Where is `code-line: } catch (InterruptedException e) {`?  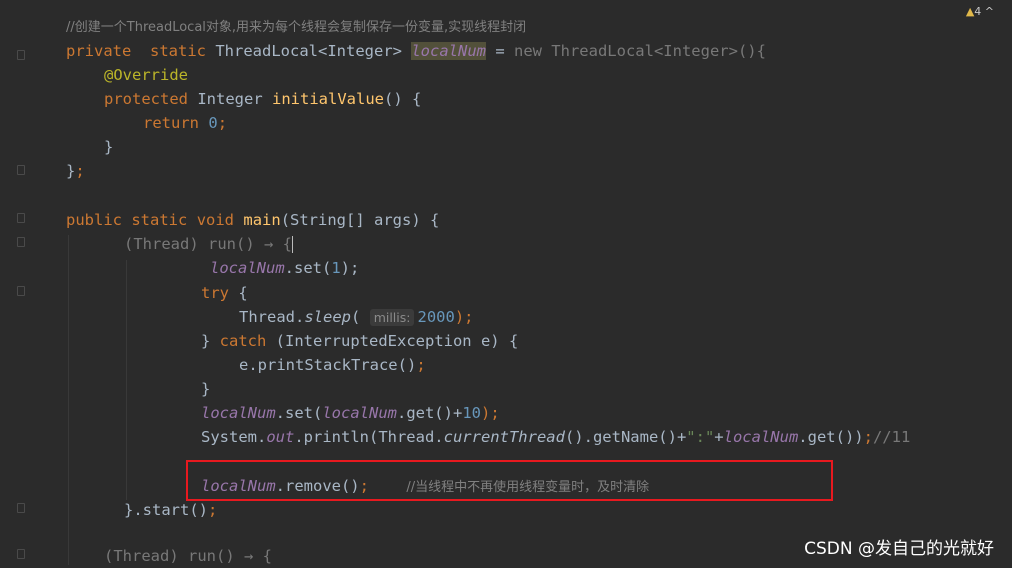 code-line: } catch (InterruptedException e) { is located at coordinates (359, 341).